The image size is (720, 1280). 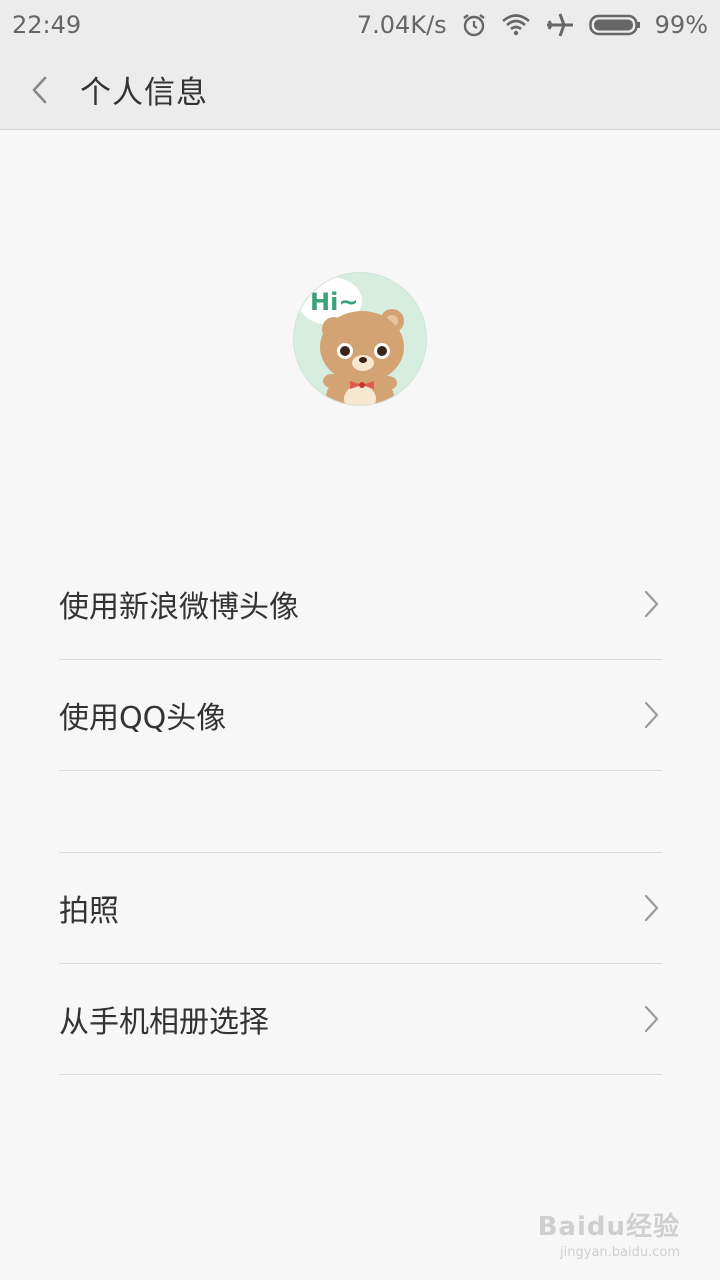 I want to click on battery-level: 99%, so click(x=681, y=25).